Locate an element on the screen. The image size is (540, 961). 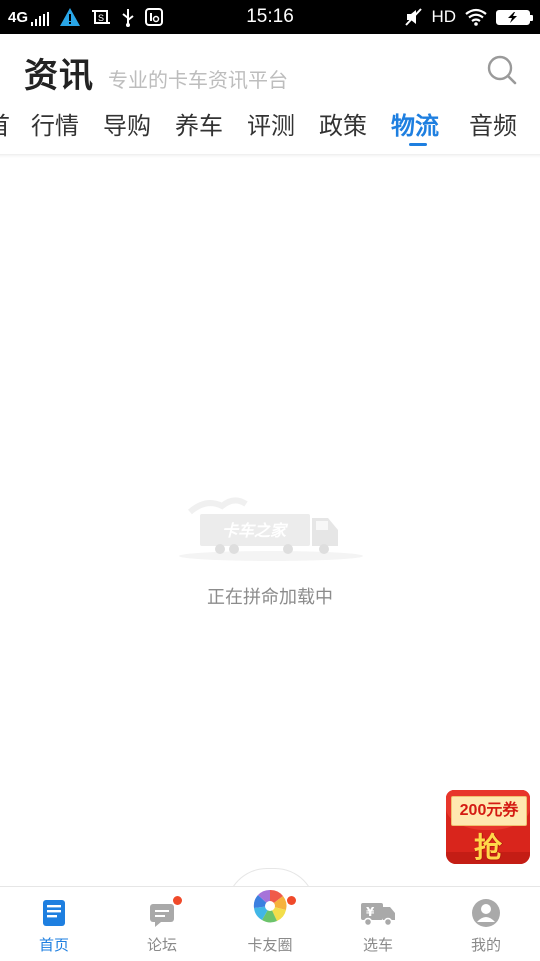
search-button is located at coordinates (502, 70).